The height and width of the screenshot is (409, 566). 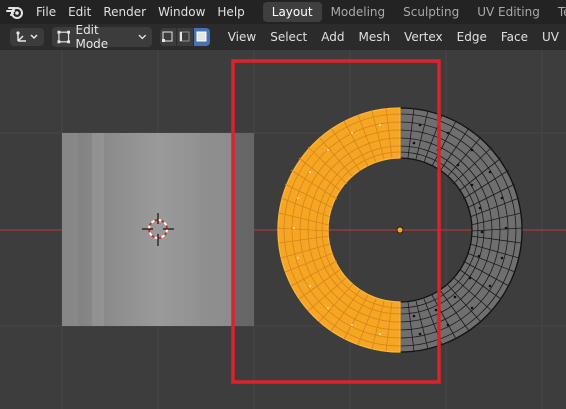 I want to click on vertex-select-icon, so click(x=167, y=36).